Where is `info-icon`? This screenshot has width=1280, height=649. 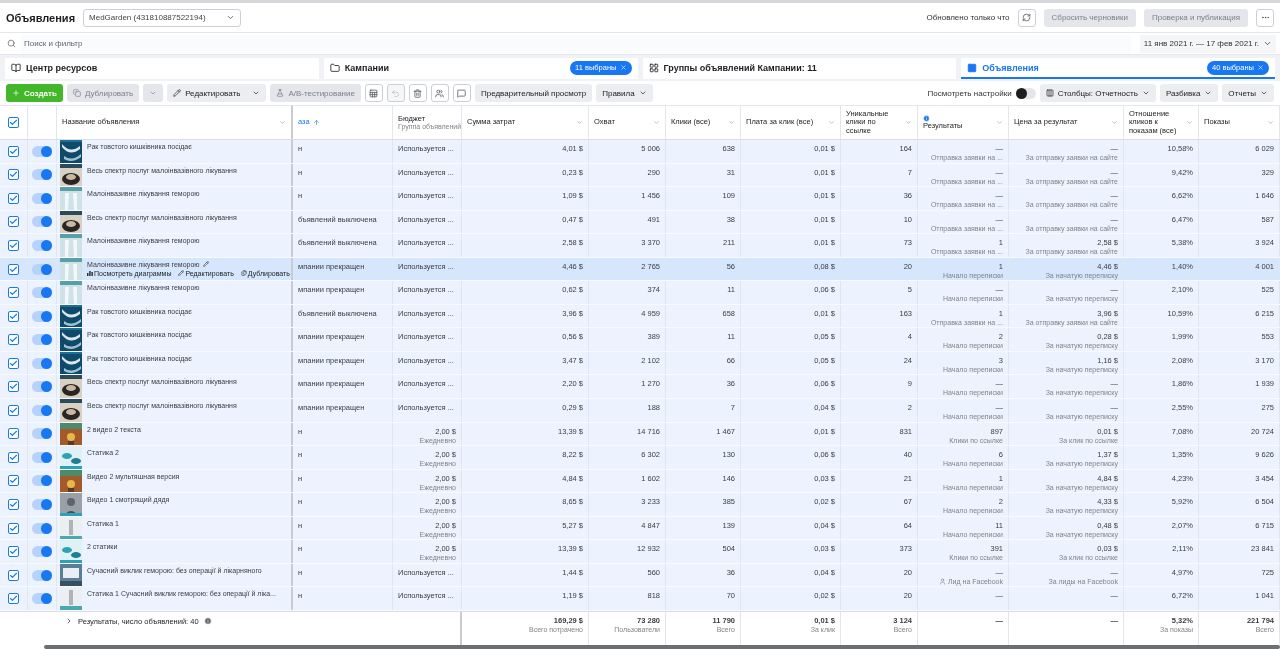 info-icon is located at coordinates (207, 621).